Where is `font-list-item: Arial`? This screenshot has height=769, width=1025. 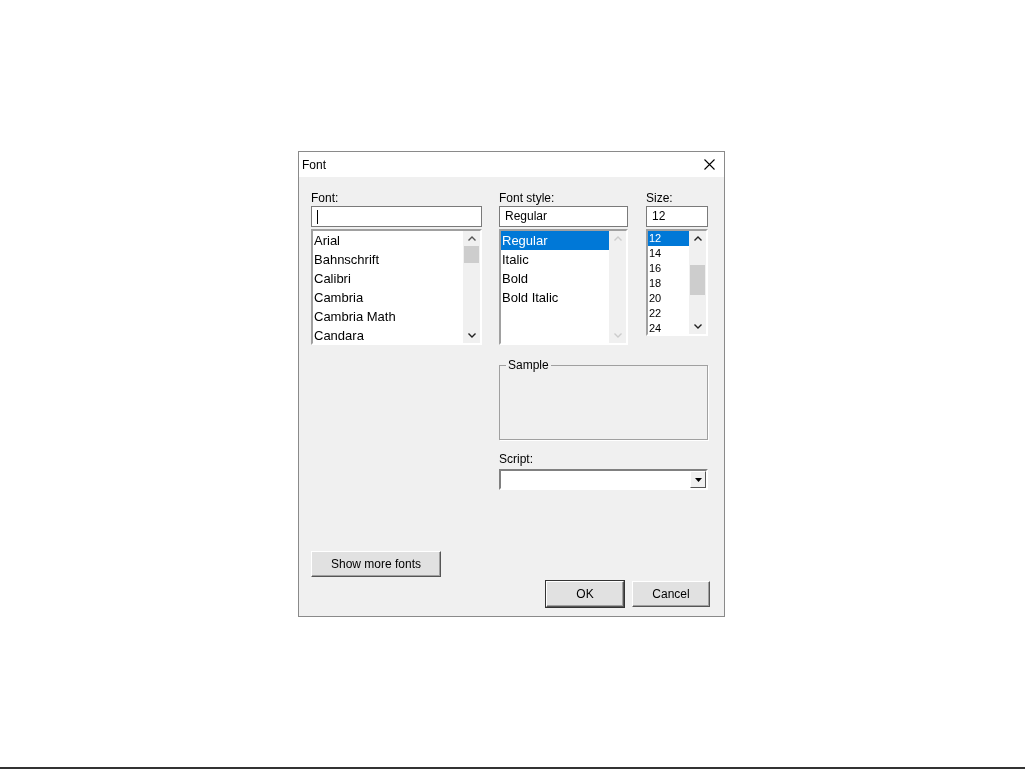 font-list-item: Arial is located at coordinates (388, 240).